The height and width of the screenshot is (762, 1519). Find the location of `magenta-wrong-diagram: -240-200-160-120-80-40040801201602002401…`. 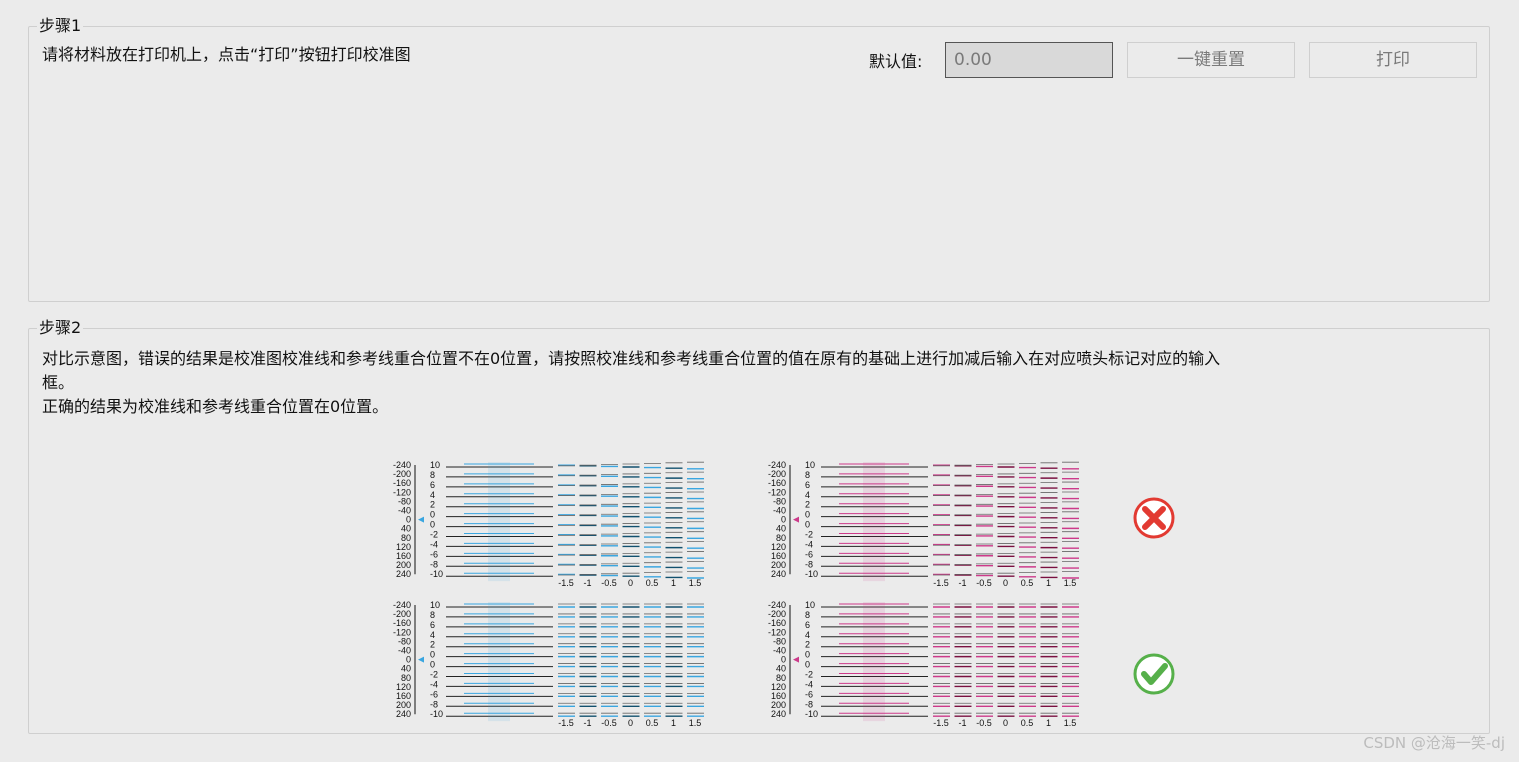

magenta-wrong-diagram: -240-200-160-120-80-40040801201602002401… is located at coordinates (923, 524).